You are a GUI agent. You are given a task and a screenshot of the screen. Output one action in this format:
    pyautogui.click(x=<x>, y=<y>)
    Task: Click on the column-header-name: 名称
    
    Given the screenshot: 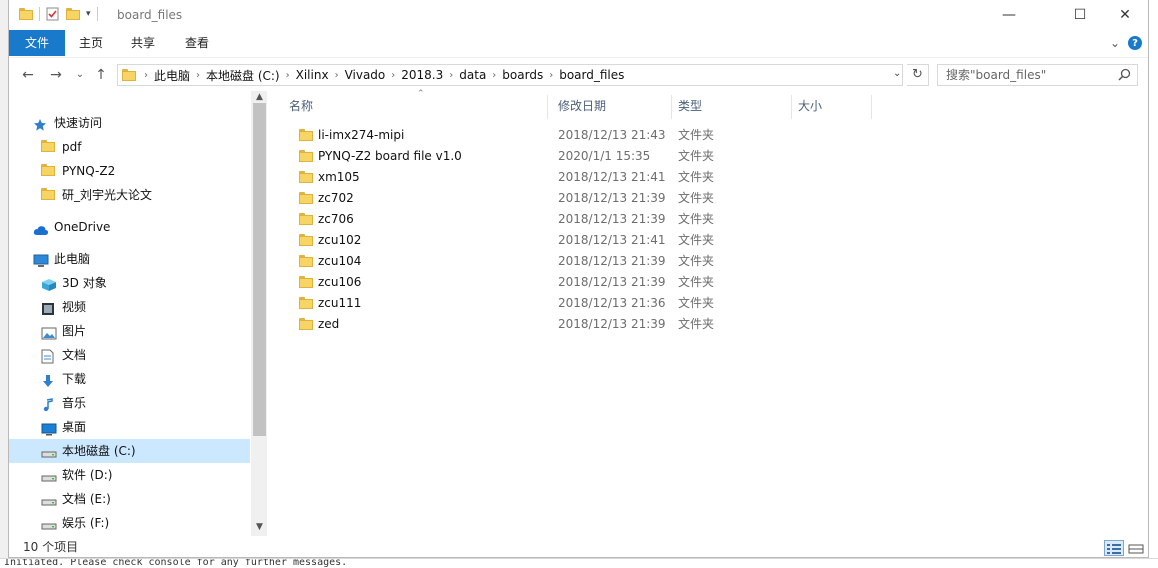 What is the action you would take?
    pyautogui.click(x=414, y=106)
    